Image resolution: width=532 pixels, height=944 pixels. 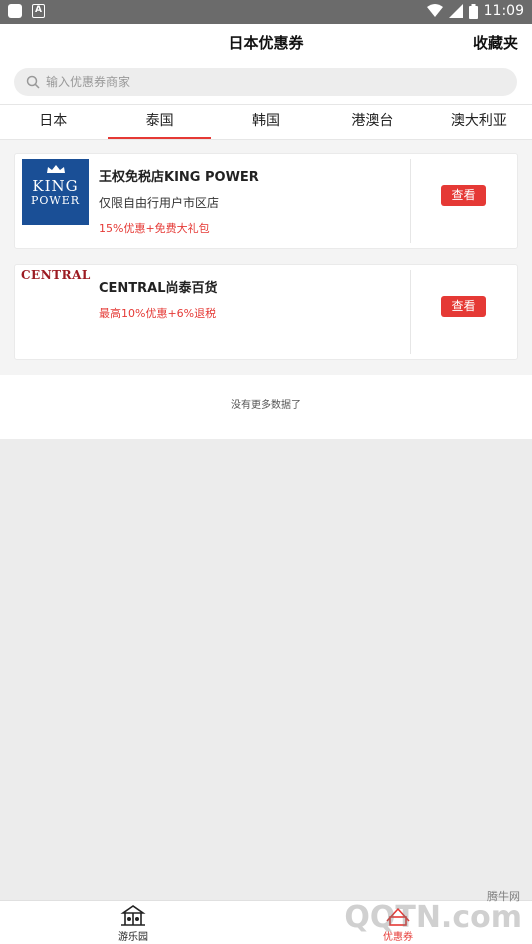 I want to click on status-bar: A 11:09, so click(x=266, y=12).